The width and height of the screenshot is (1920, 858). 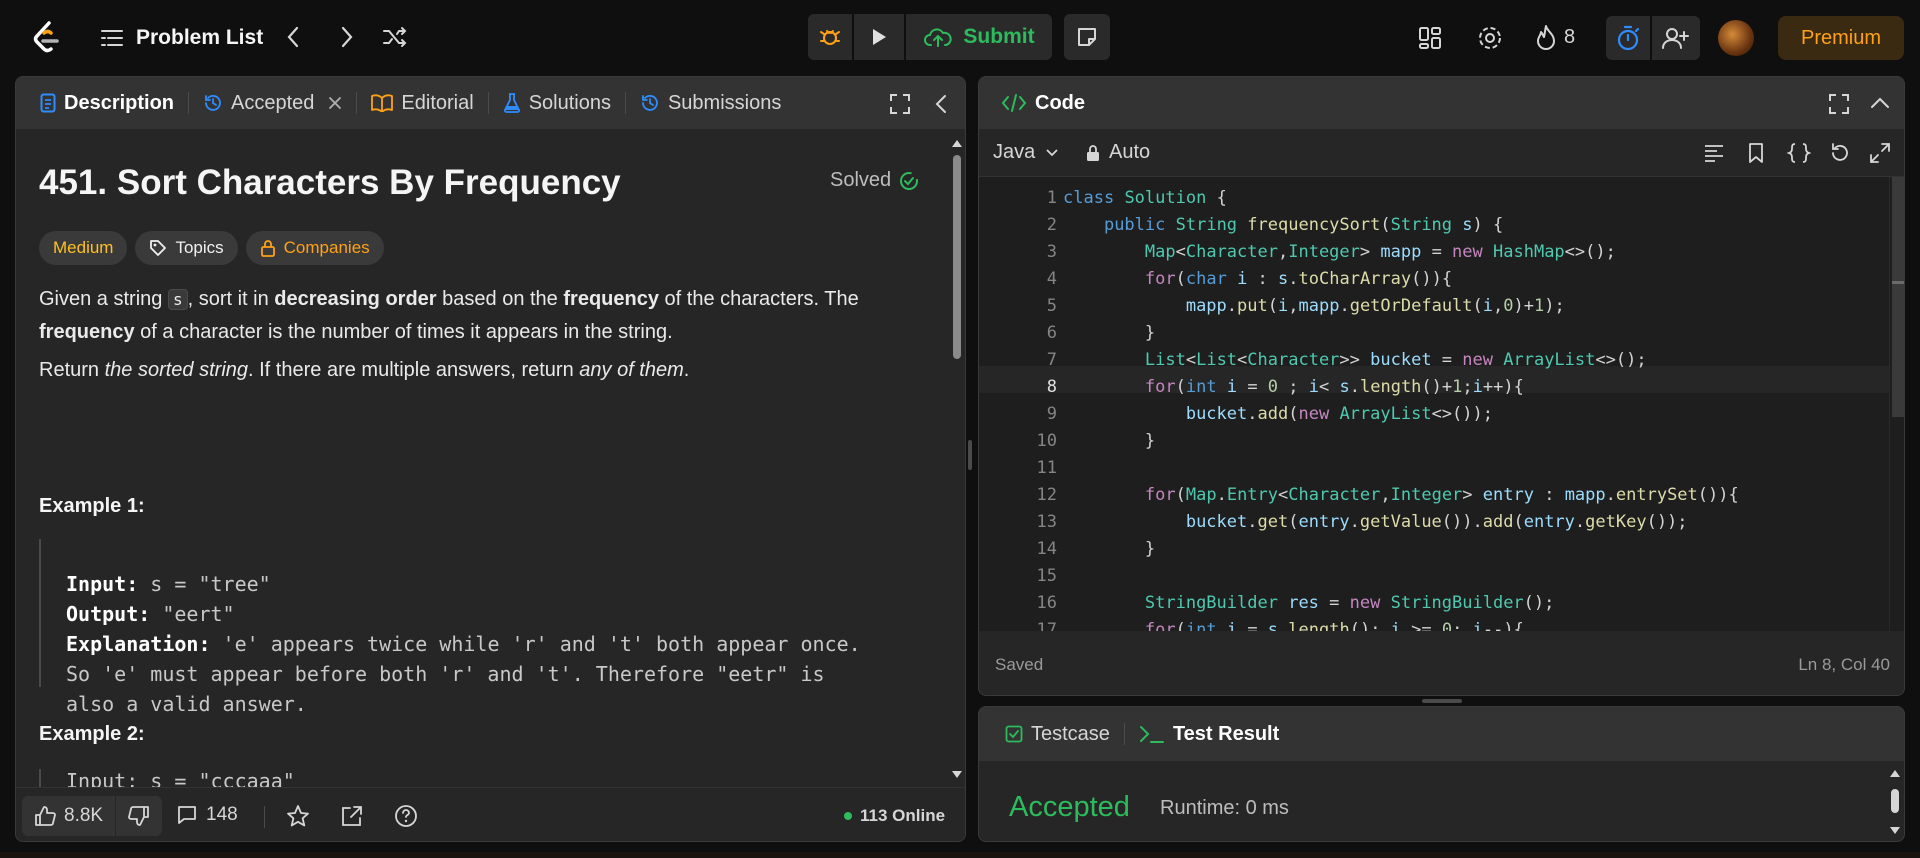 What do you see at coordinates (1226, 733) in the screenshot?
I see `tab-test-result-label: Test Result` at bounding box center [1226, 733].